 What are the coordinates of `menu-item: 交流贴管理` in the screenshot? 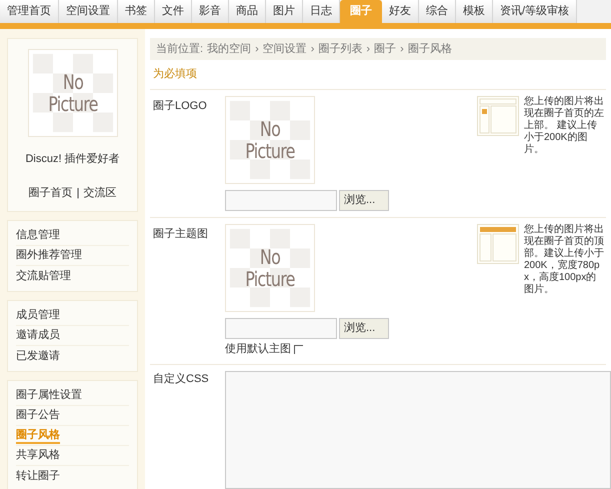 It's located at (43, 276).